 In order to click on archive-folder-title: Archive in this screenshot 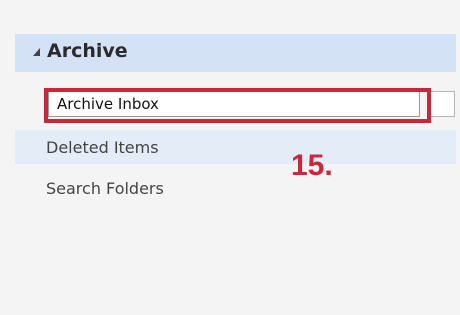, I will do `click(87, 51)`.